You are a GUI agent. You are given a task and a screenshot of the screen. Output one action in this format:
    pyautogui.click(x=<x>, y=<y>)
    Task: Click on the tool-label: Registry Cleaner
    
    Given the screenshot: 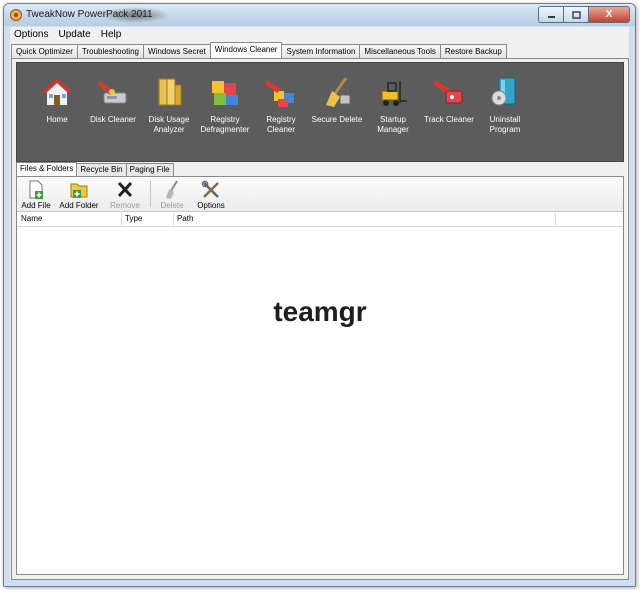 What is the action you would take?
    pyautogui.click(x=281, y=124)
    